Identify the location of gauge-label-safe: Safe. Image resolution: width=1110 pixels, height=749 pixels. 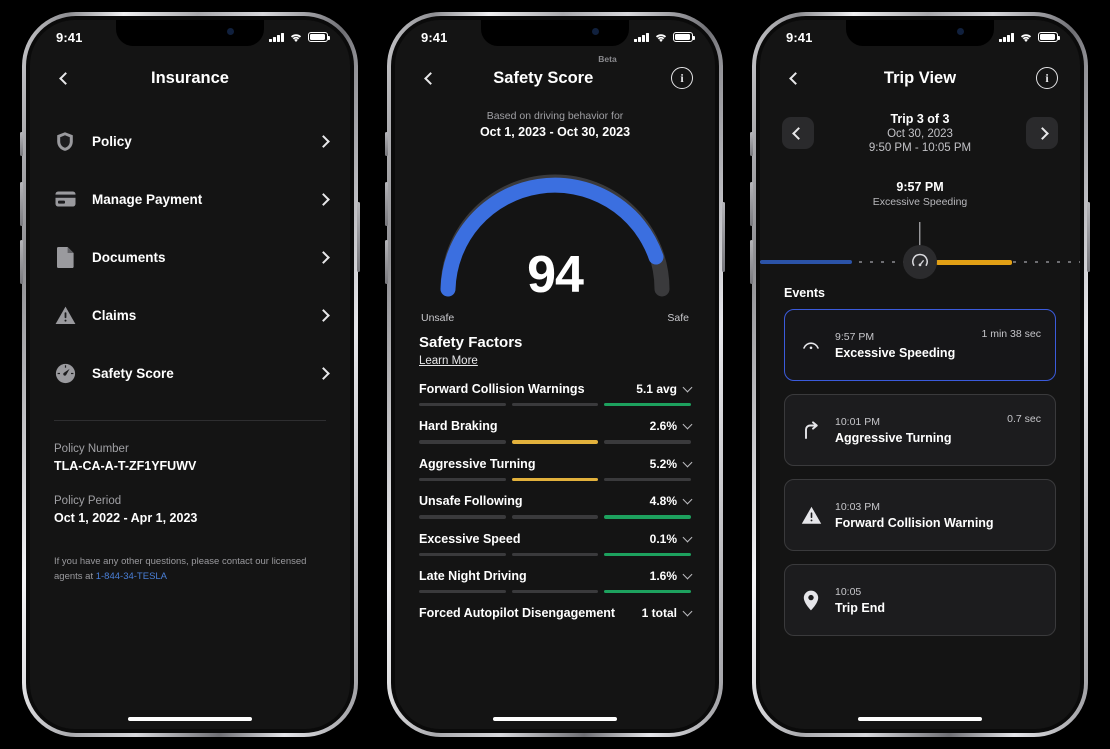
(678, 318).